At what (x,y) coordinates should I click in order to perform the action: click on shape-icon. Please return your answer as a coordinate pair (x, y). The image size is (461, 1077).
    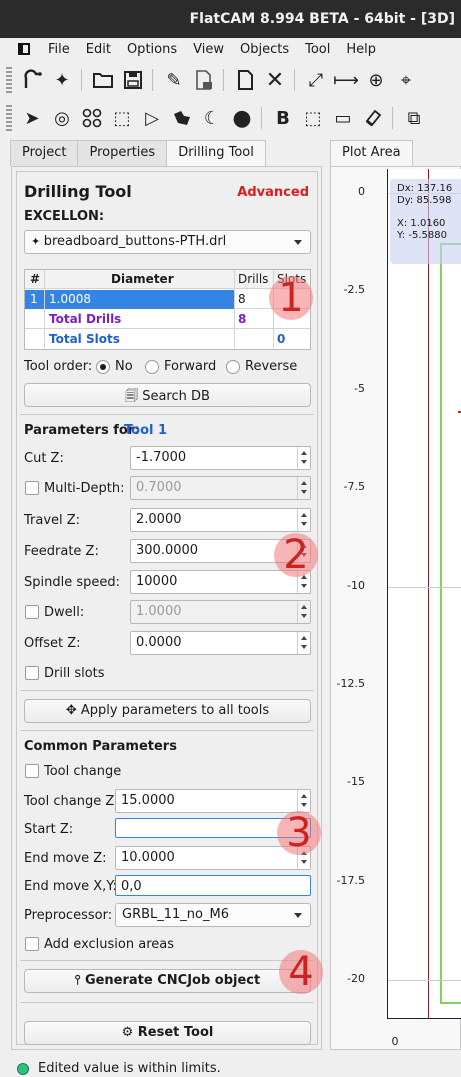
    Looking at the image, I should click on (182, 118).